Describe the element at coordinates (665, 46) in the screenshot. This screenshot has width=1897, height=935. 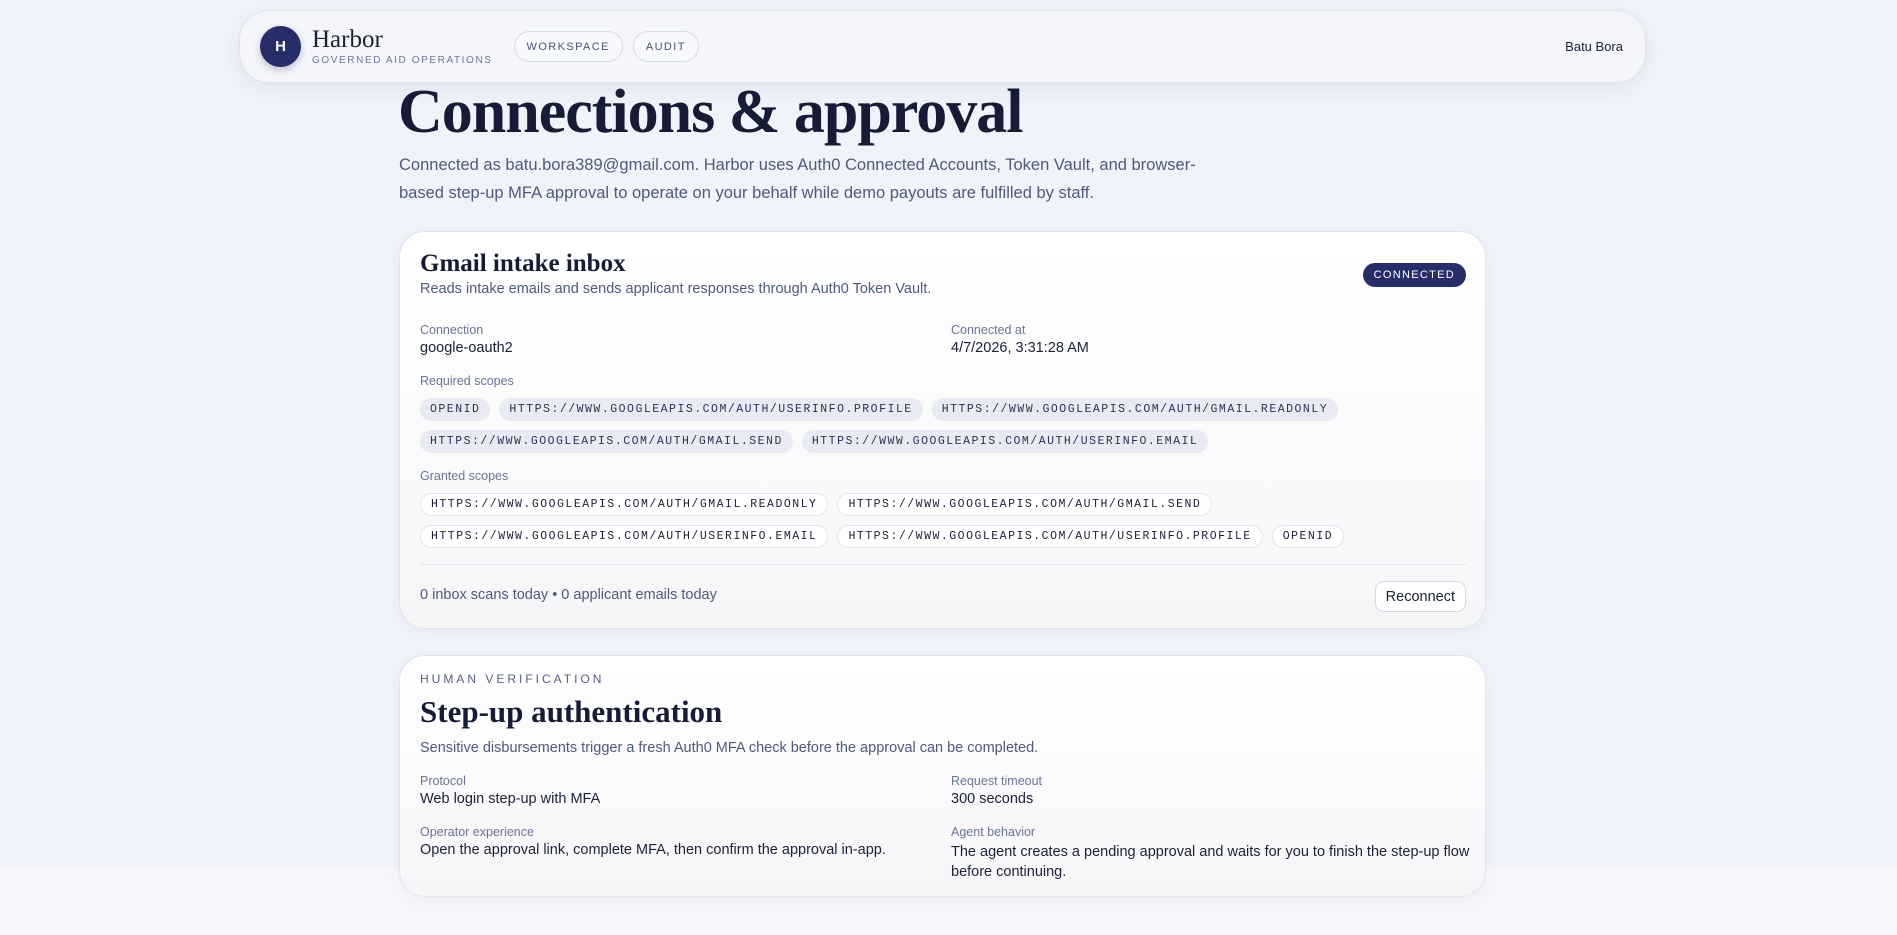
I see `nav-audit: AUDIT` at that location.